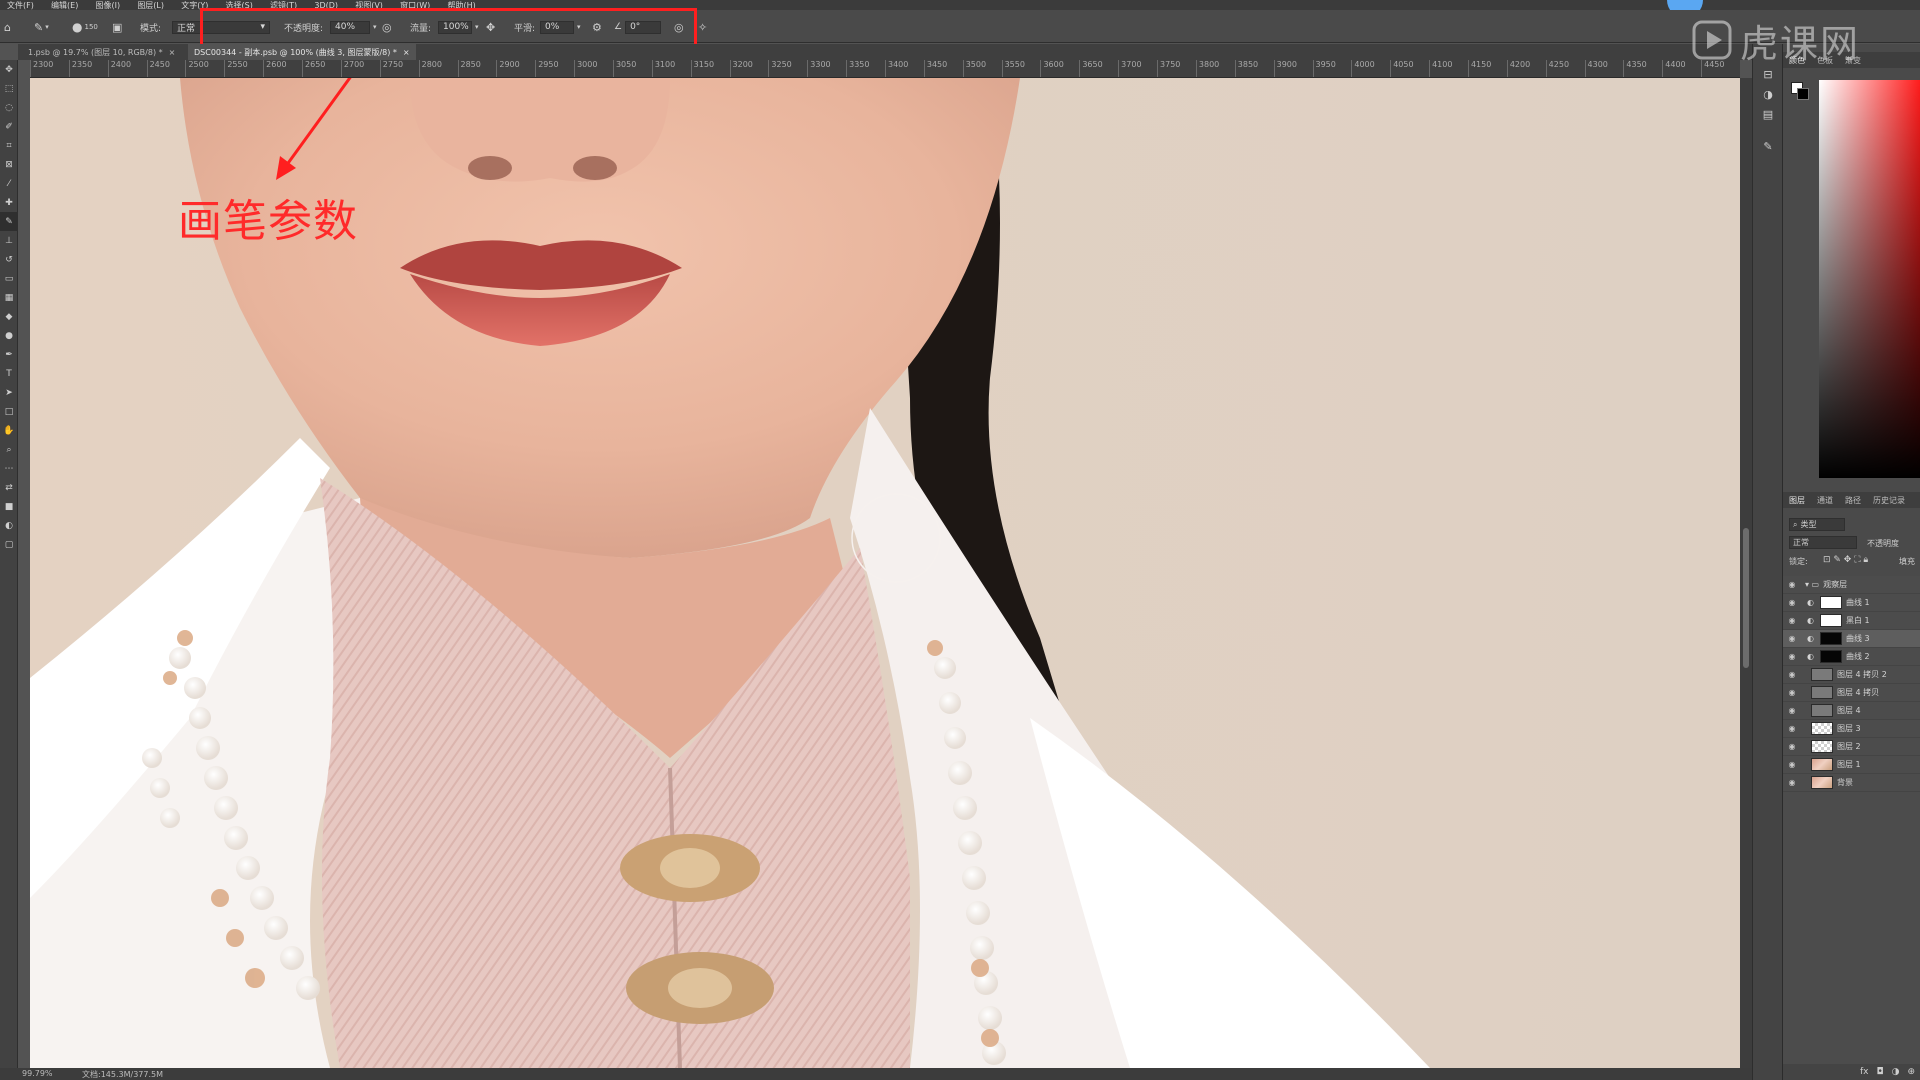  What do you see at coordinates (101, 52) in the screenshot?
I see `tab-document-1: 1.psb @ 19.7% (图层 10, RGB/8) * ×` at bounding box center [101, 52].